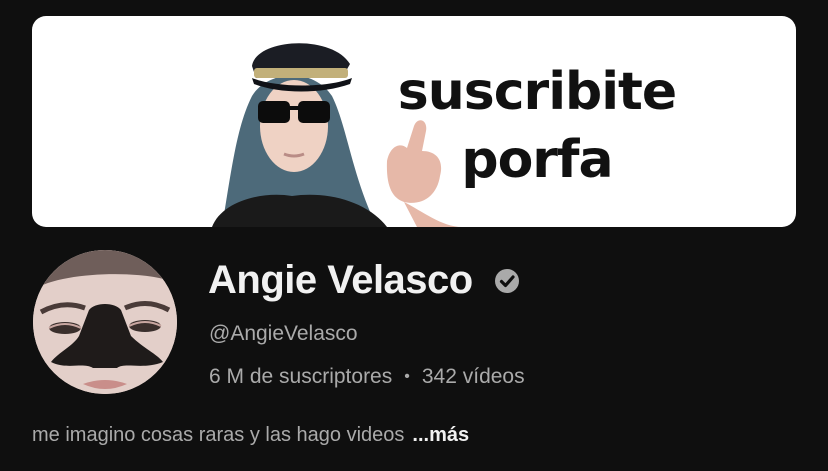  I want to click on channel-name: Angie Velasco, so click(340, 280).